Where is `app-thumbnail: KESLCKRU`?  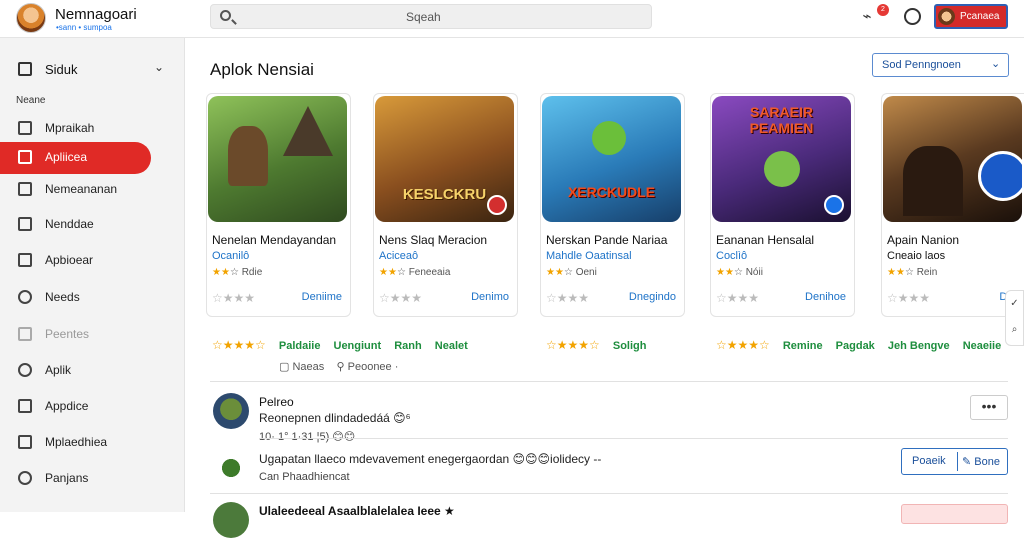
app-thumbnail: KESLCKRU is located at coordinates (444, 159).